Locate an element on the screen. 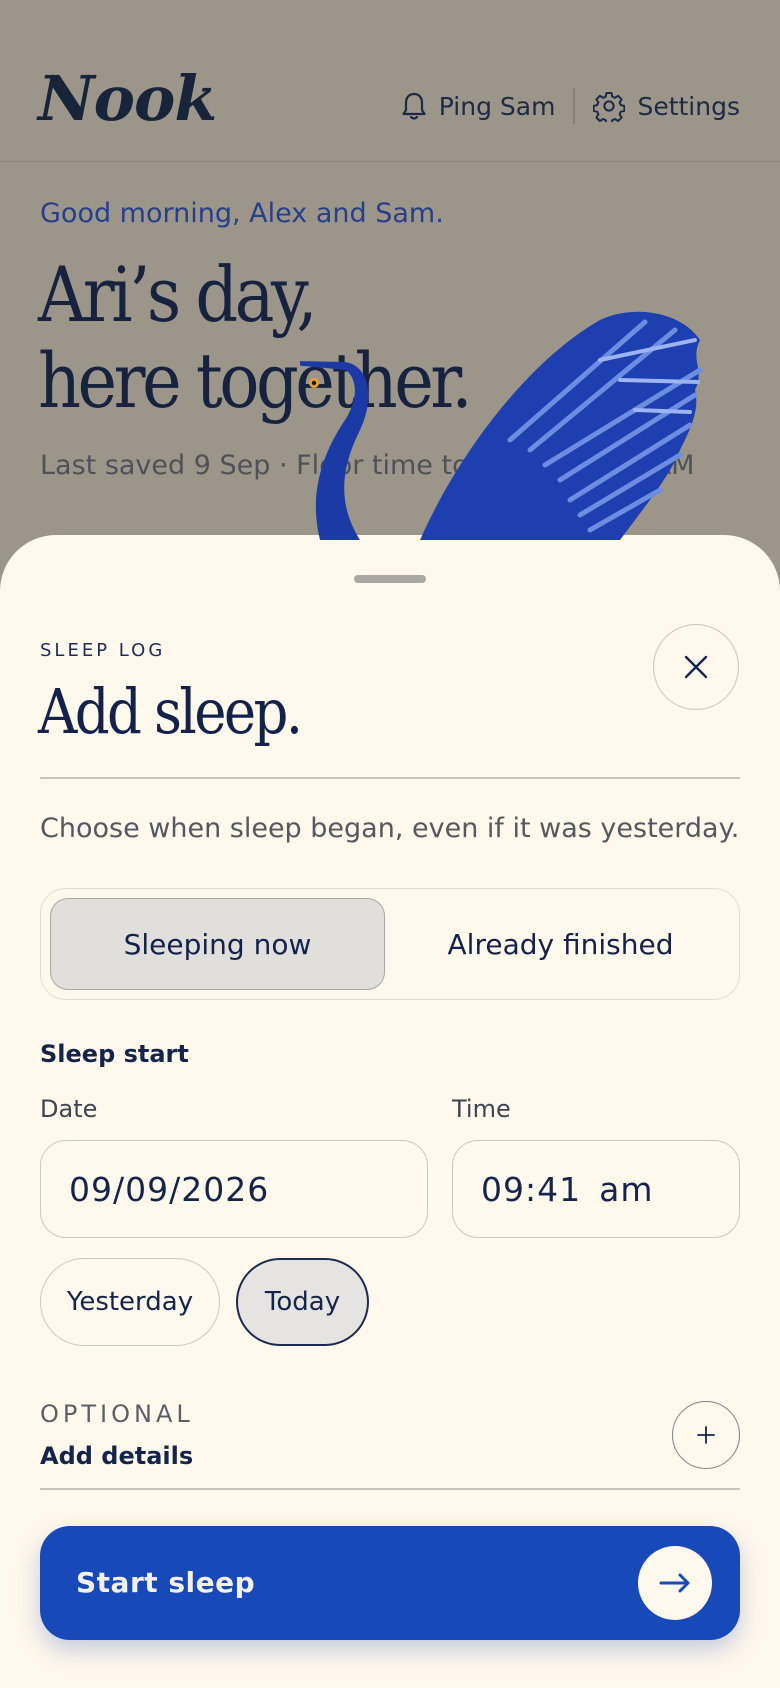 The height and width of the screenshot is (1688, 780). optional-label: OPTIONAL is located at coordinates (117, 1414).